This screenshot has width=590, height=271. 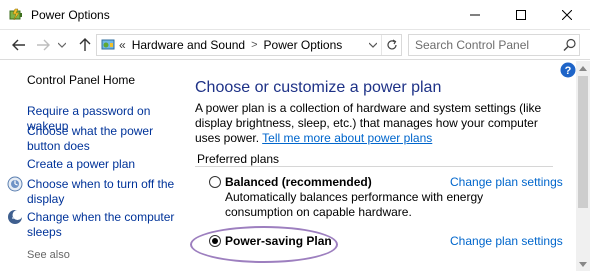 I want to click on see-also-label: See also, so click(x=48, y=255).